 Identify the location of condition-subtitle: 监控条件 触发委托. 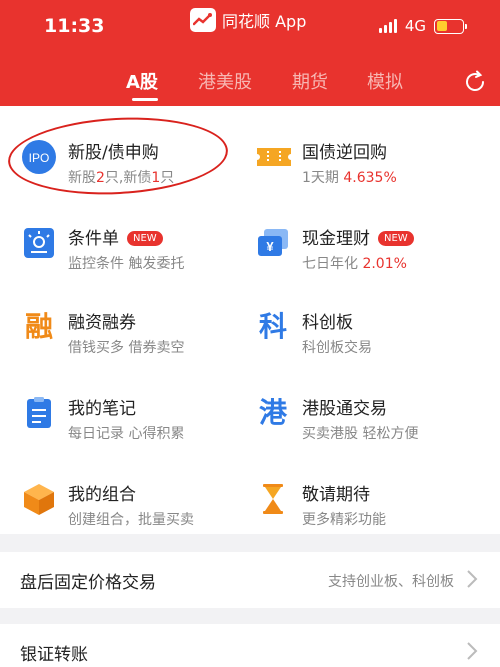
(126, 264).